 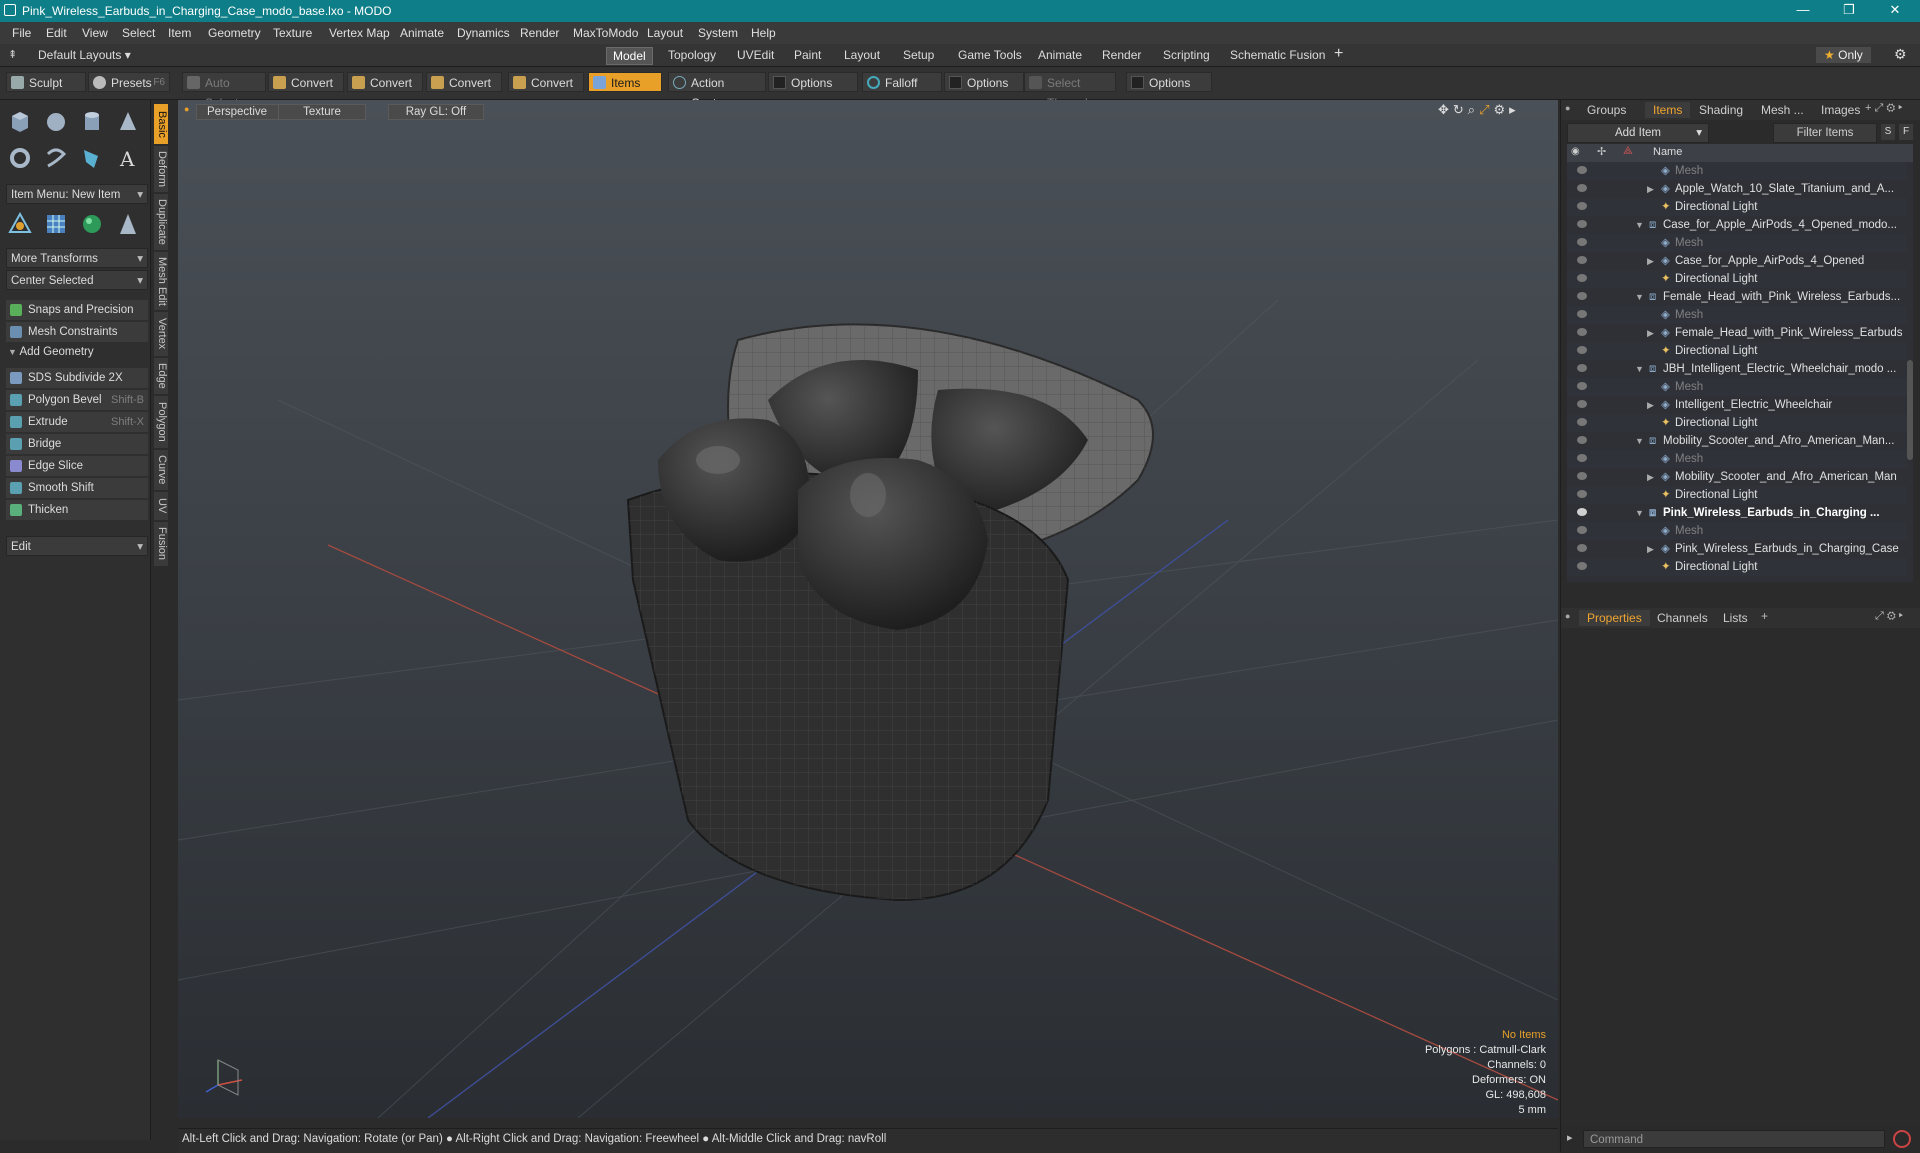 I want to click on locator-icon, so click(x=20, y=224).